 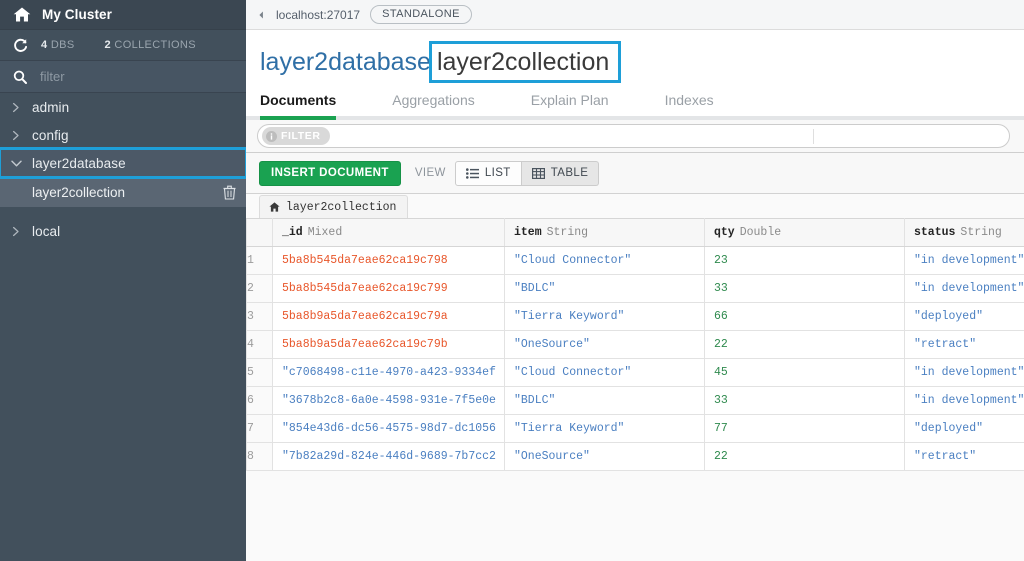 What do you see at coordinates (330, 173) in the screenshot?
I see `insert-document-button: INSERT DOCUMENT` at bounding box center [330, 173].